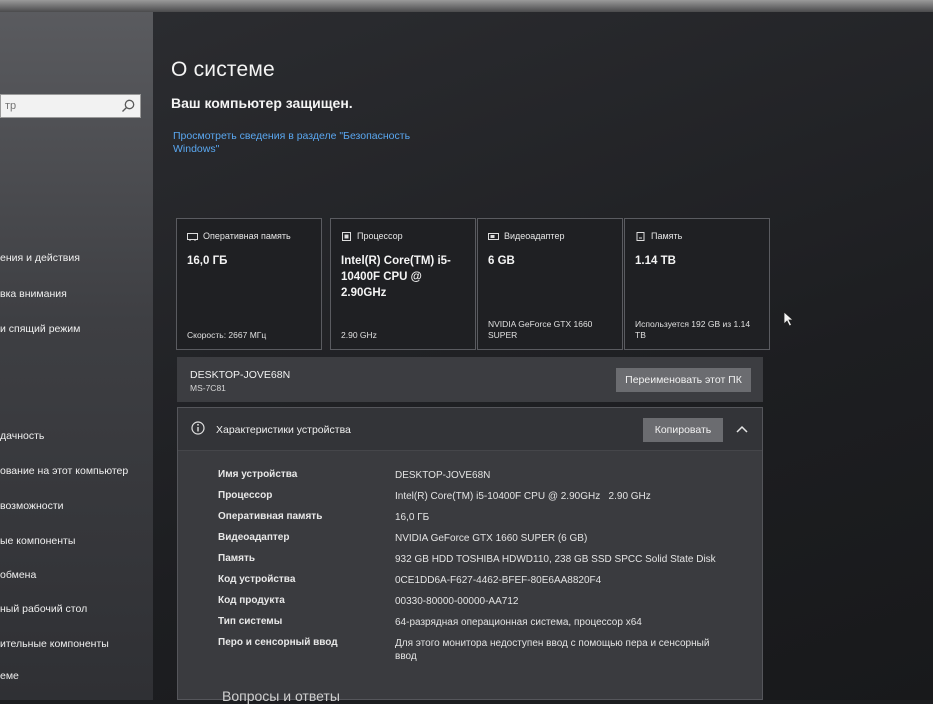 Image resolution: width=933 pixels, height=704 pixels. I want to click on spec-label: Видеоадаптер, so click(254, 537).